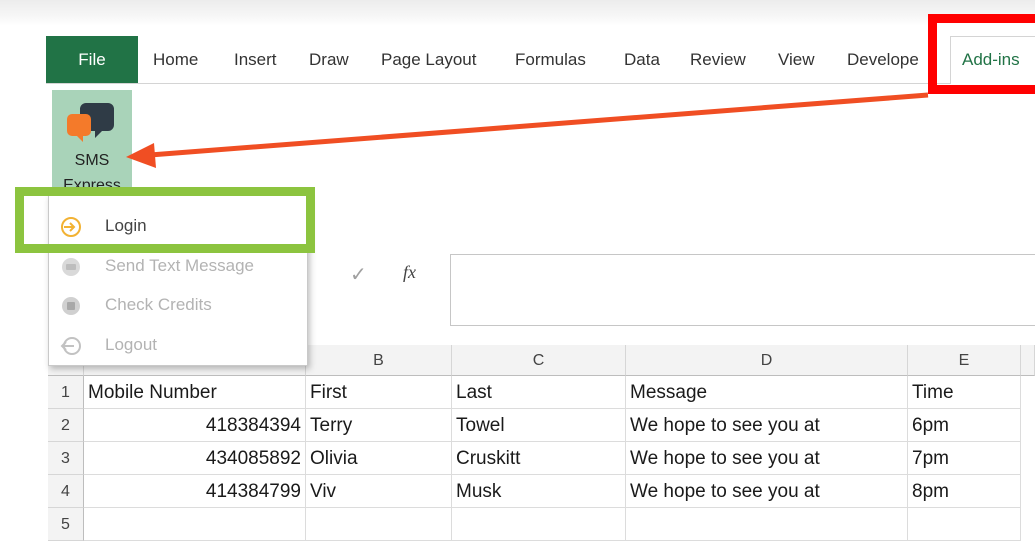  I want to click on menu-item-label: Check Credits, so click(158, 304).